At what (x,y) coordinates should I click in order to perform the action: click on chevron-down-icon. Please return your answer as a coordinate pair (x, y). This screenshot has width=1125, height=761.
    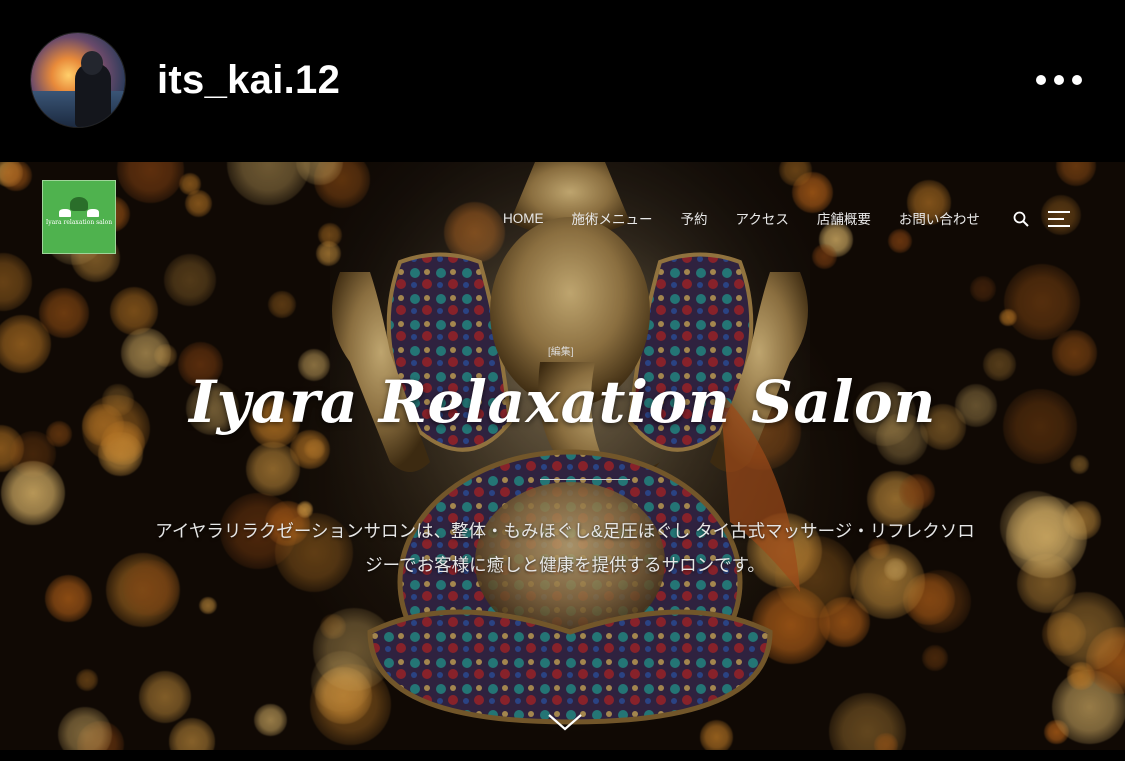
    Looking at the image, I should click on (565, 722).